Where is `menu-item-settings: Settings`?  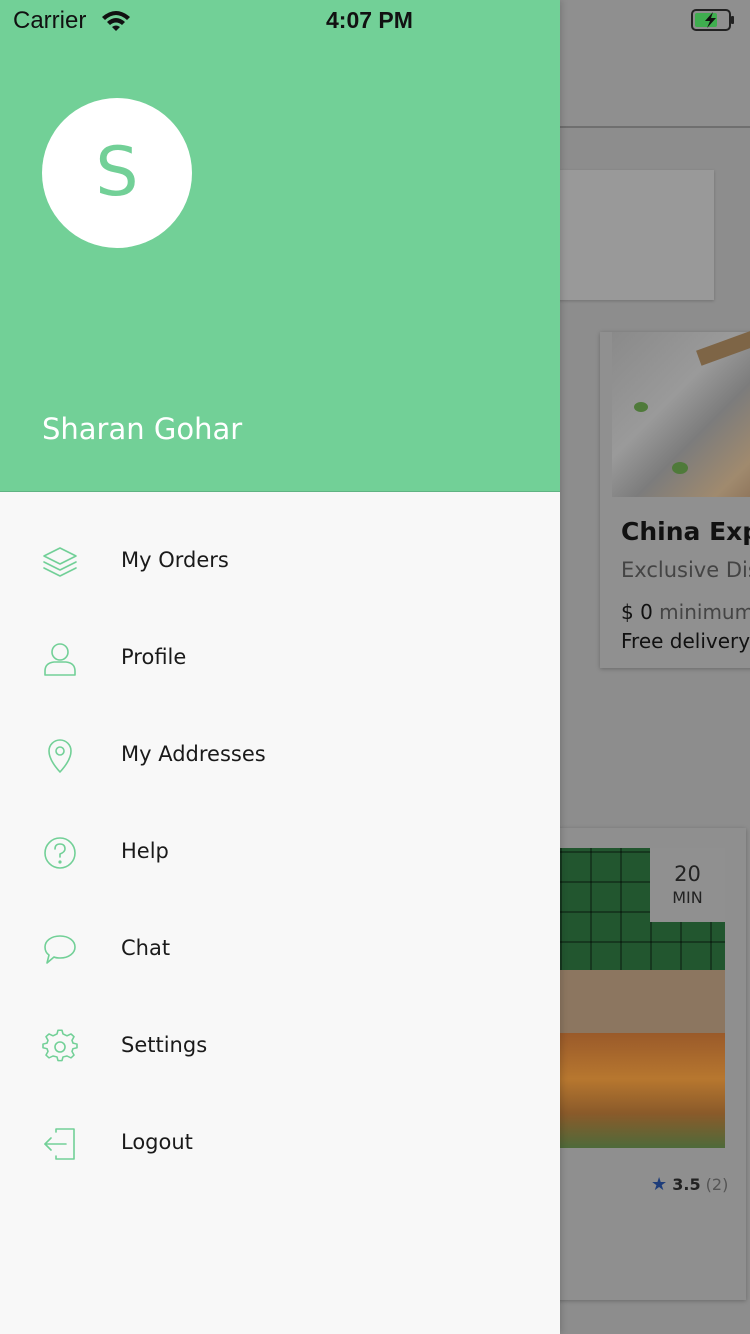
menu-item-settings: Settings is located at coordinates (280, 1047).